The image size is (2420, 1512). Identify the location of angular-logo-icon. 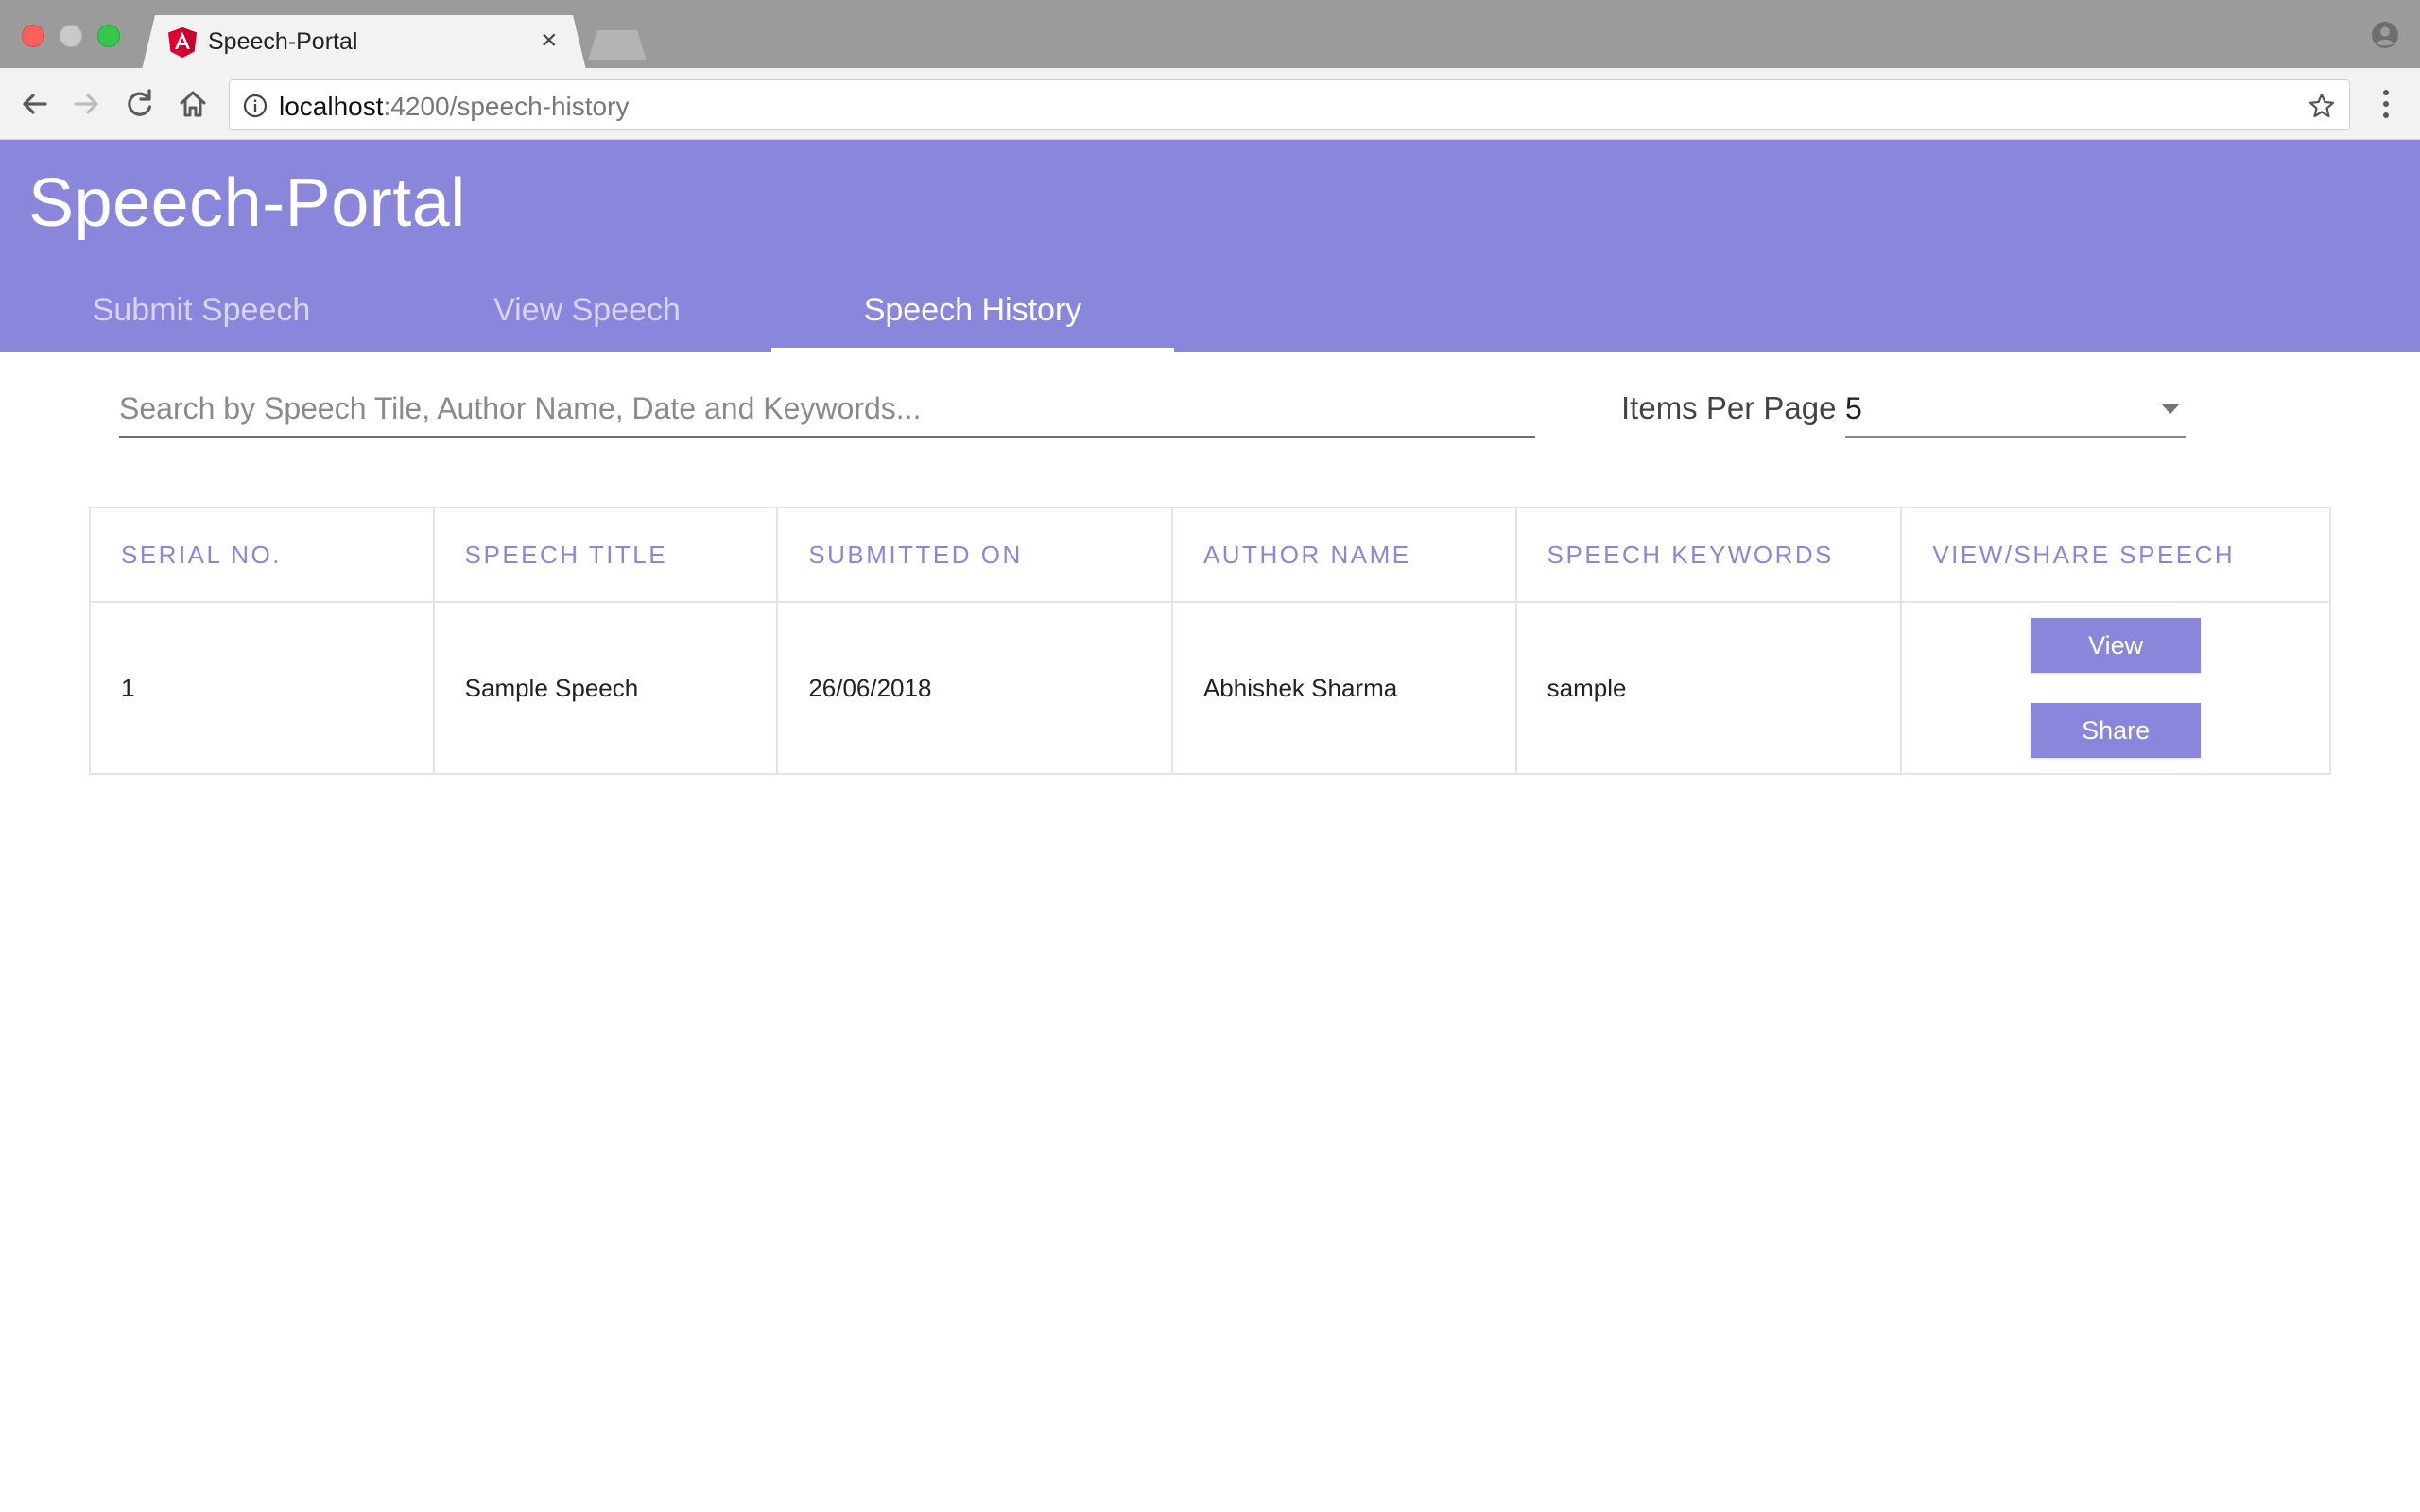
(182, 42).